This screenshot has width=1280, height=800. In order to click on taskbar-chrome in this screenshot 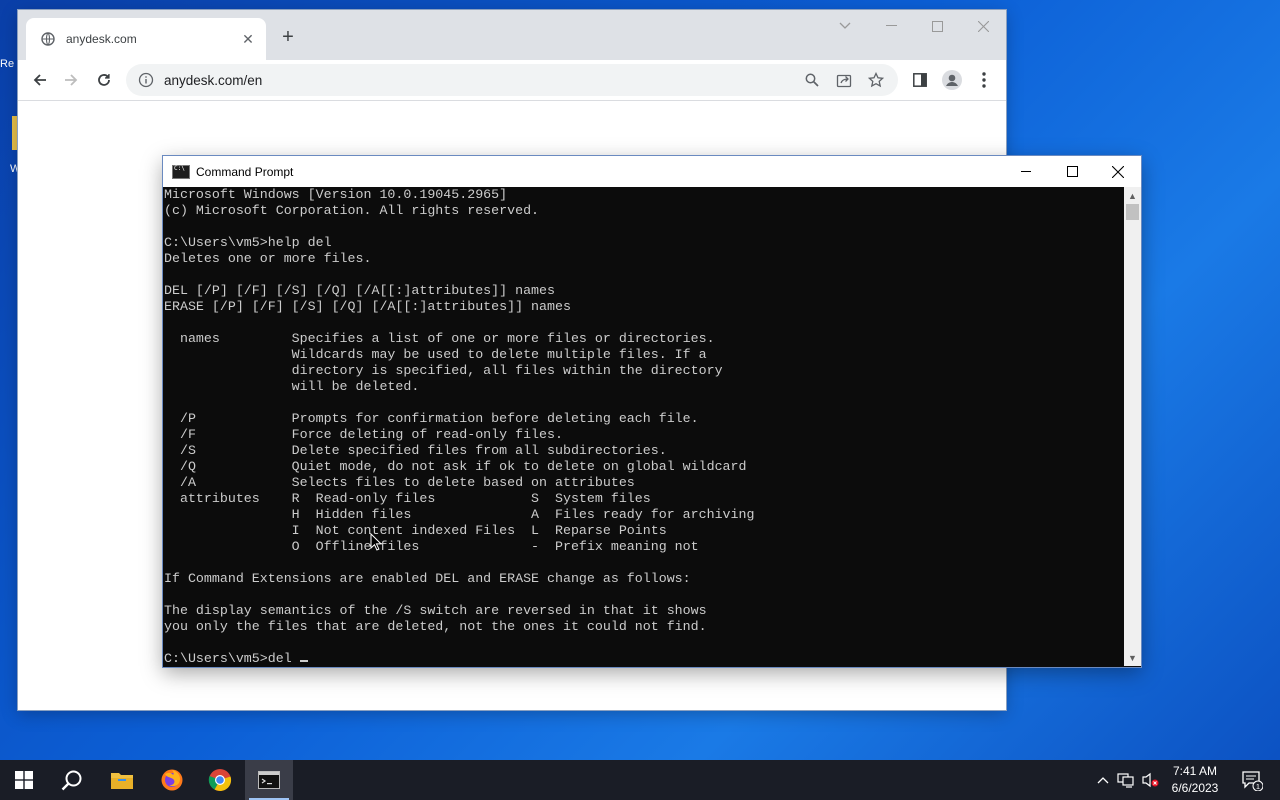, I will do `click(220, 780)`.